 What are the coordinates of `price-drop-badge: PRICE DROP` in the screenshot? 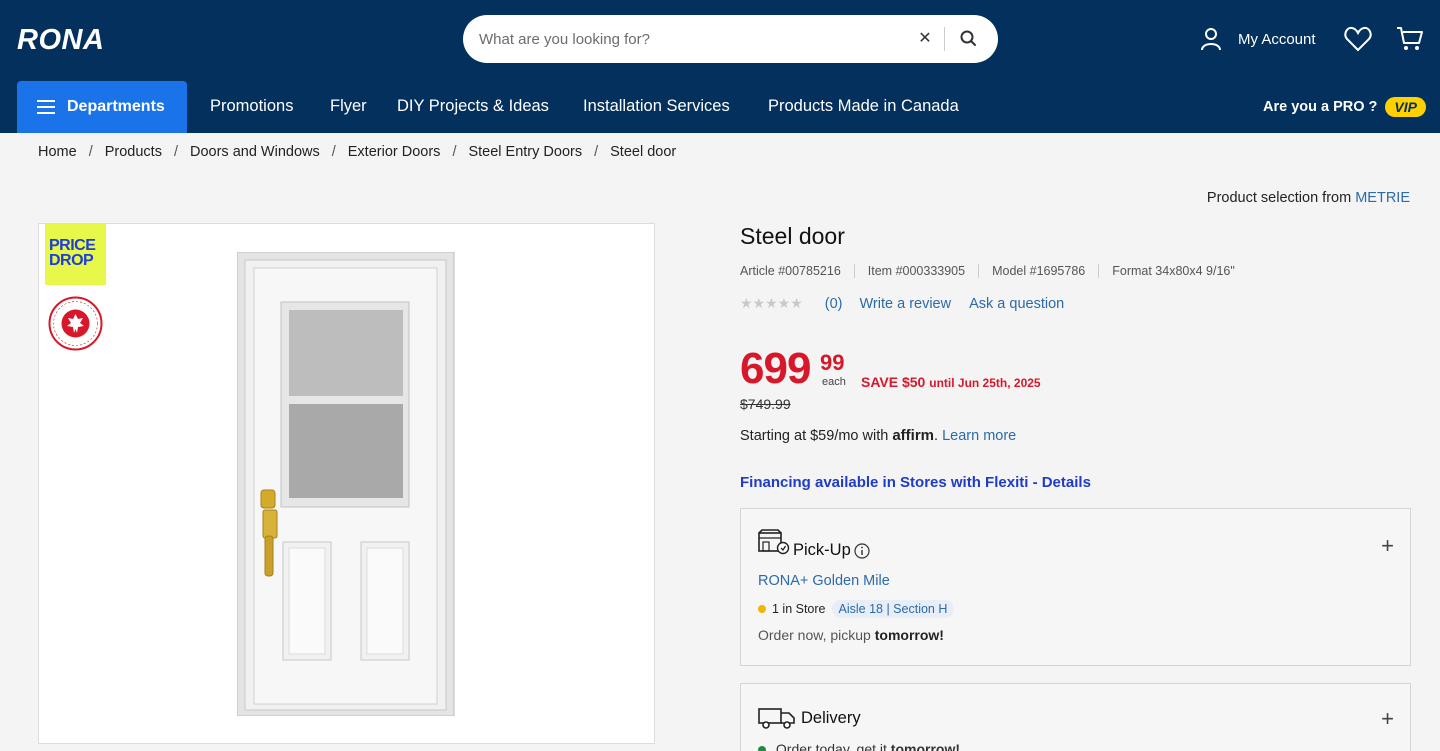 It's located at (75, 254).